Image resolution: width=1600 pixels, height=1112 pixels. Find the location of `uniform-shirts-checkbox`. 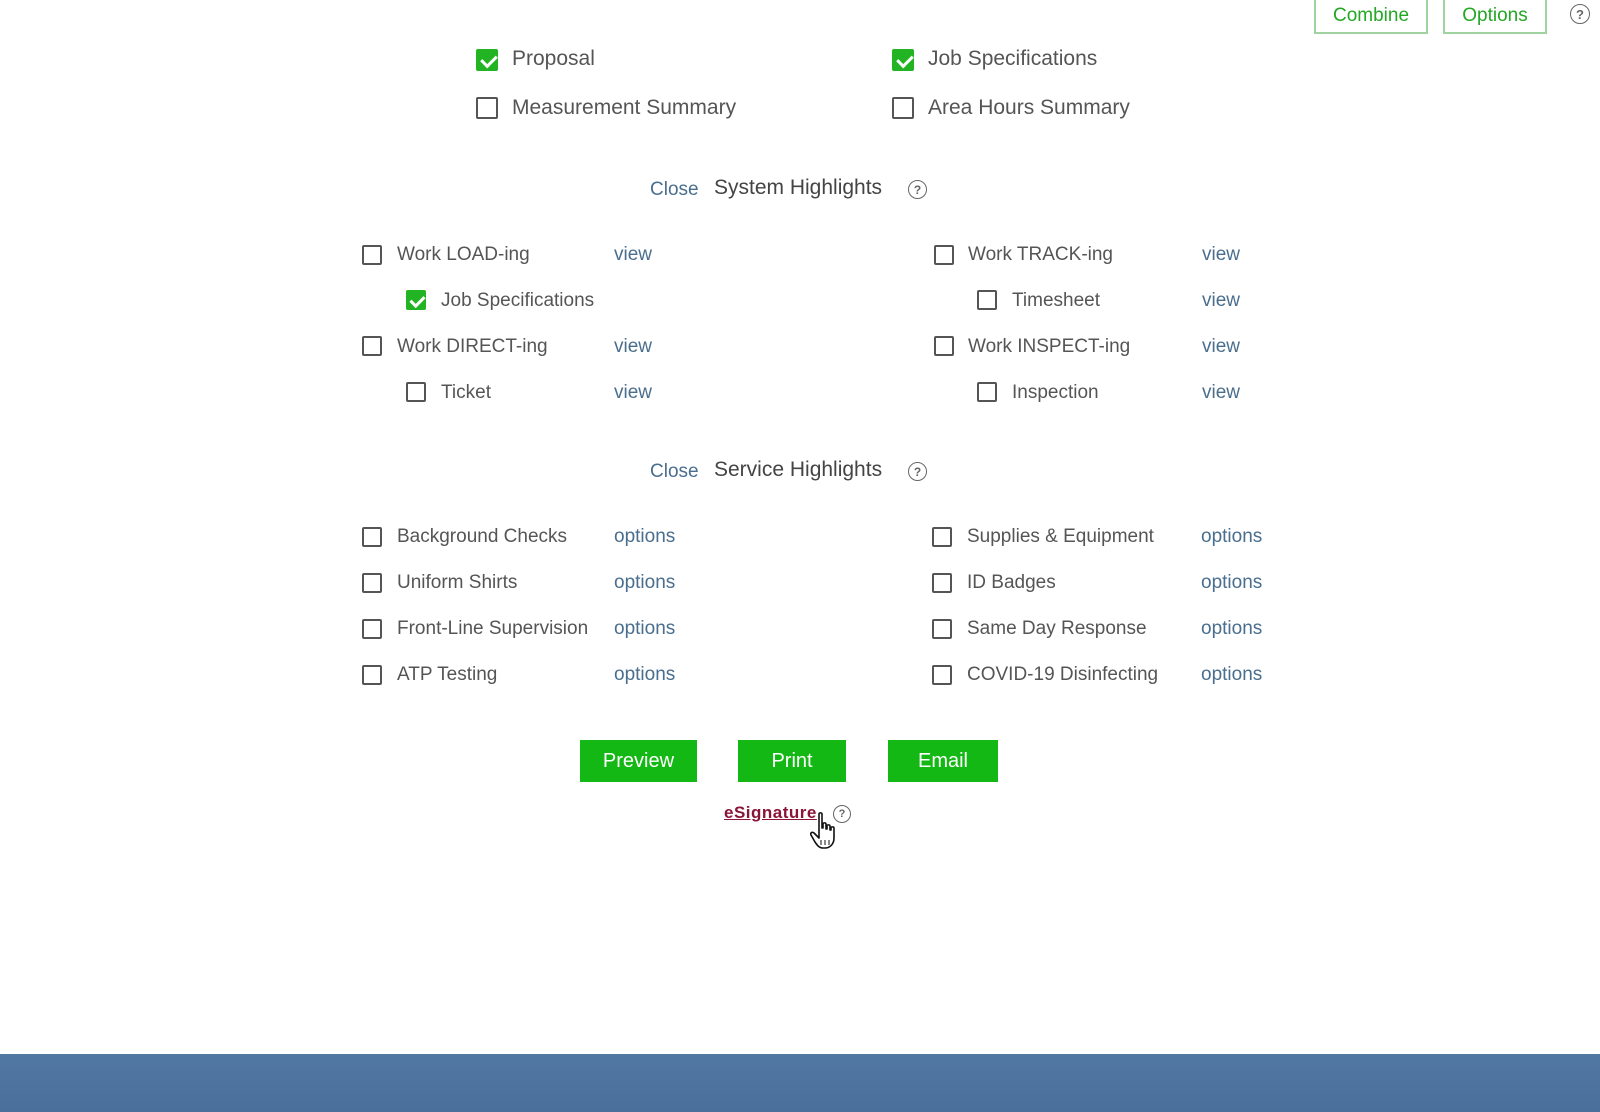

uniform-shirts-checkbox is located at coordinates (372, 583).